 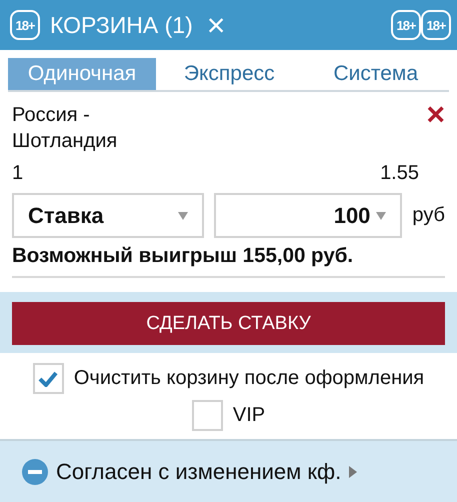 I want to click on check-icon, so click(x=48, y=378).